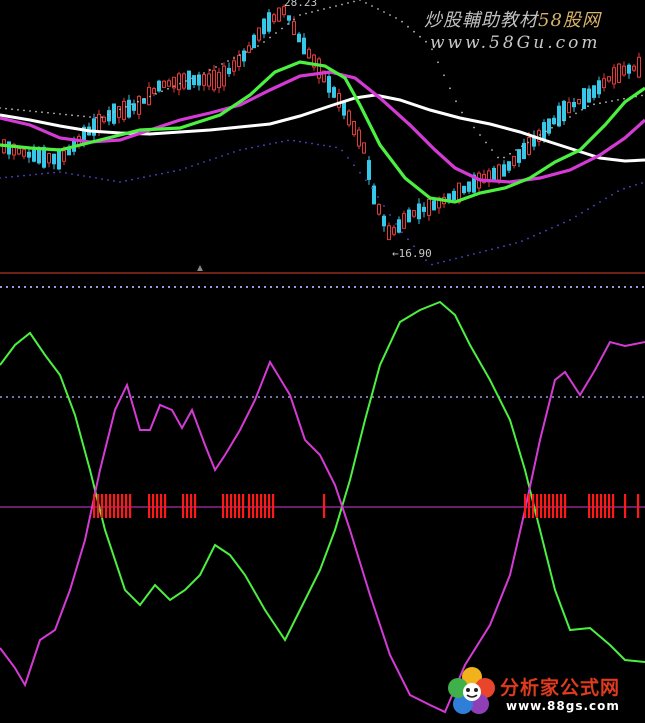 This screenshot has width=645, height=723. I want to click on site-logo: 分析家公式网 www.88gs.com, so click(543, 691).